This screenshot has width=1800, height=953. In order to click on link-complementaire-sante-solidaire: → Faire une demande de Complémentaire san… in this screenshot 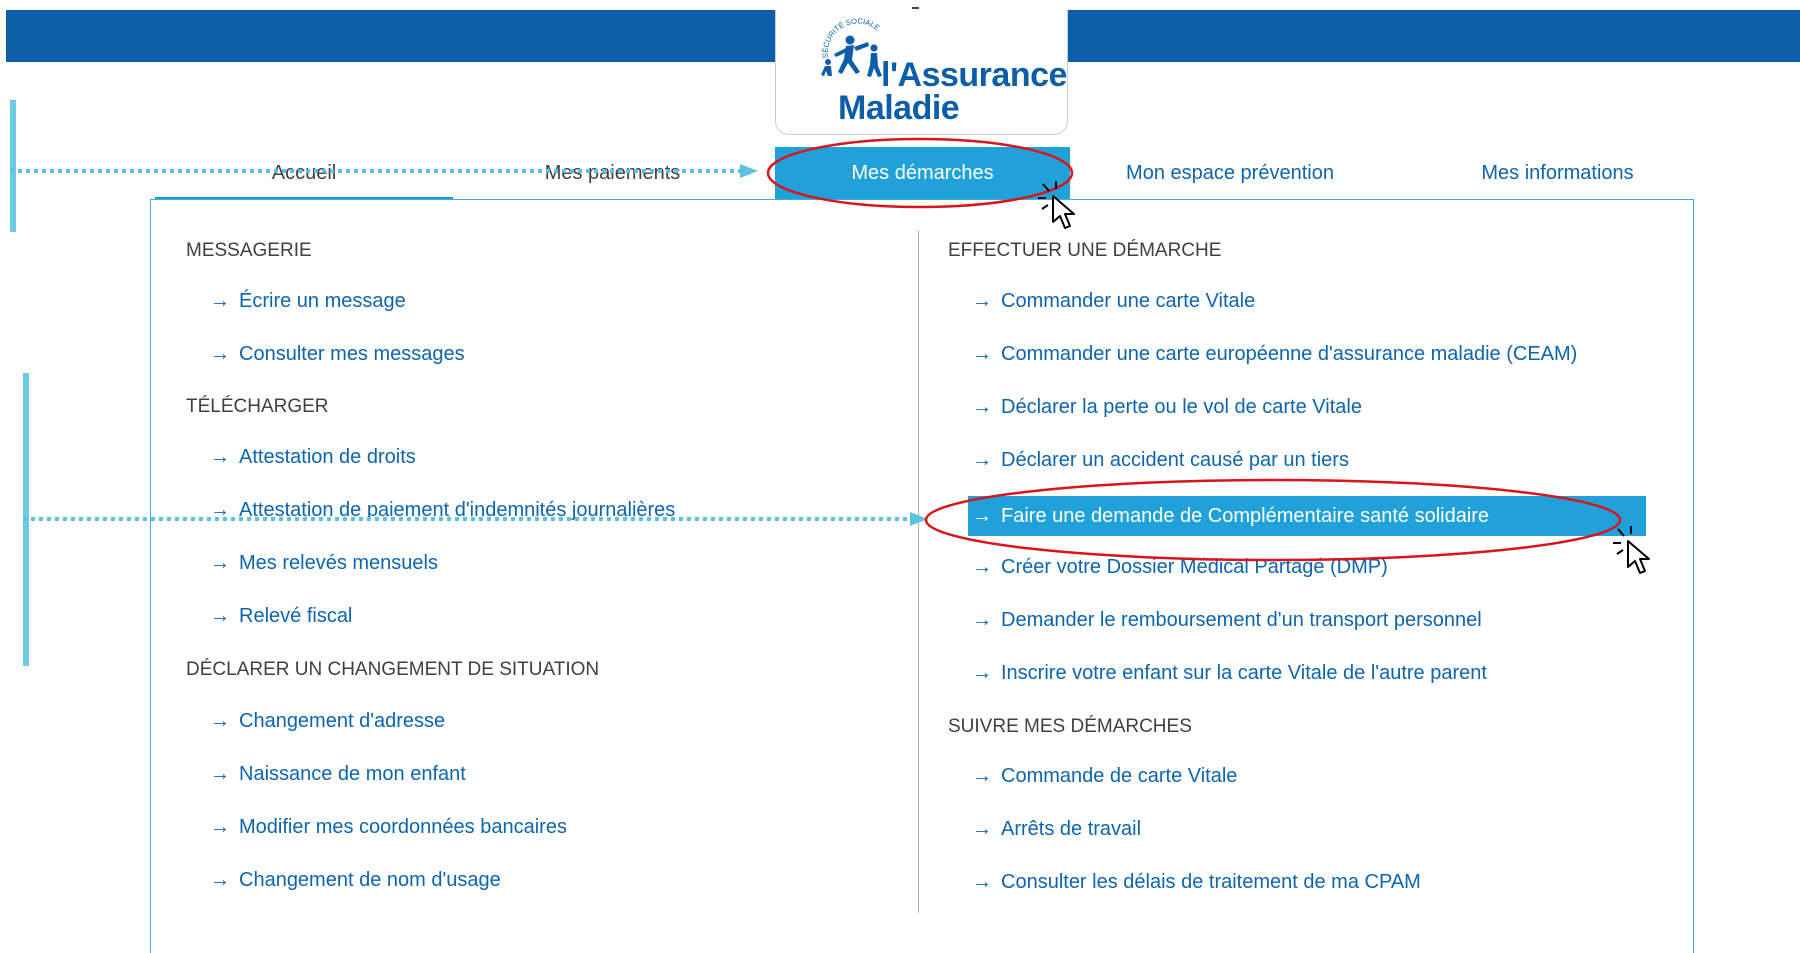, I will do `click(1307, 516)`.